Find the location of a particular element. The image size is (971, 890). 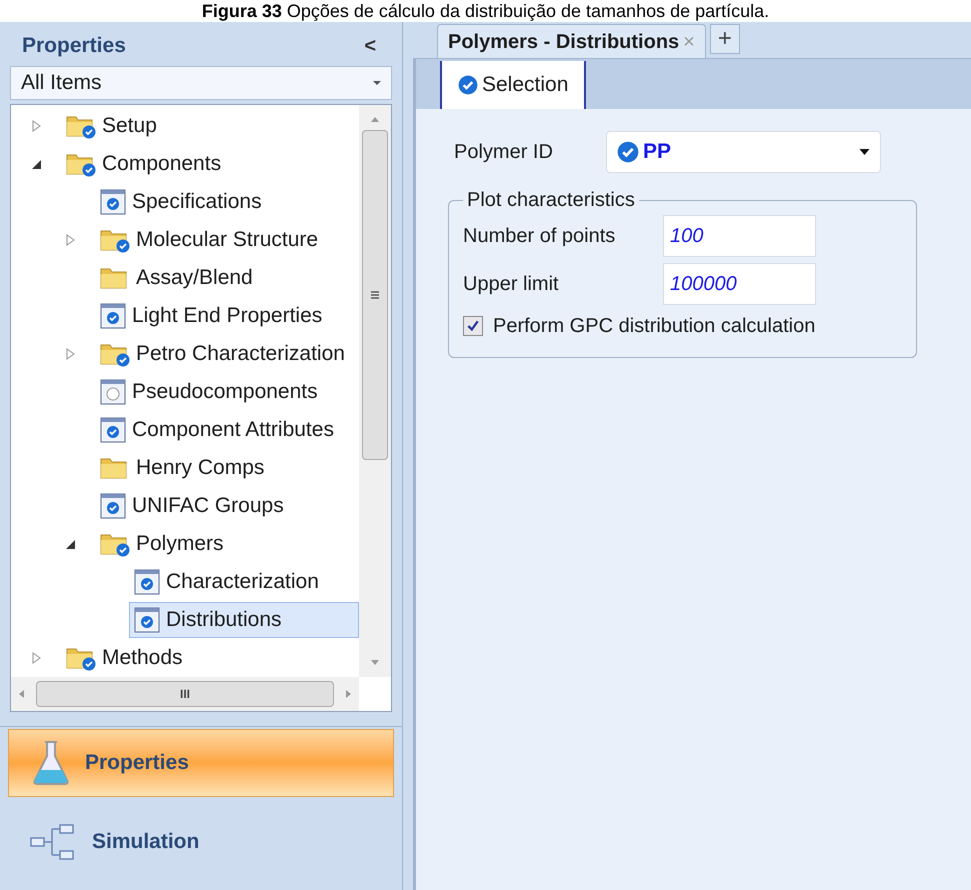

tree-item: Petro Characterization is located at coordinates (224, 354).